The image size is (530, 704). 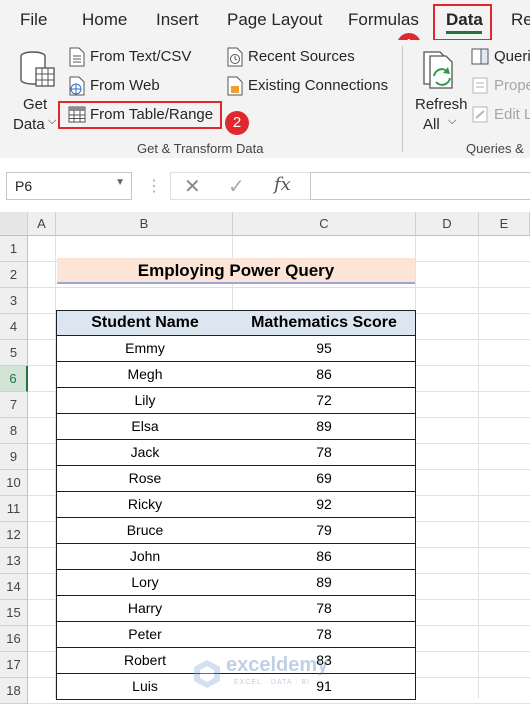 What do you see at coordinates (324, 479) in the screenshot?
I see `math-score-cell: 69` at bounding box center [324, 479].